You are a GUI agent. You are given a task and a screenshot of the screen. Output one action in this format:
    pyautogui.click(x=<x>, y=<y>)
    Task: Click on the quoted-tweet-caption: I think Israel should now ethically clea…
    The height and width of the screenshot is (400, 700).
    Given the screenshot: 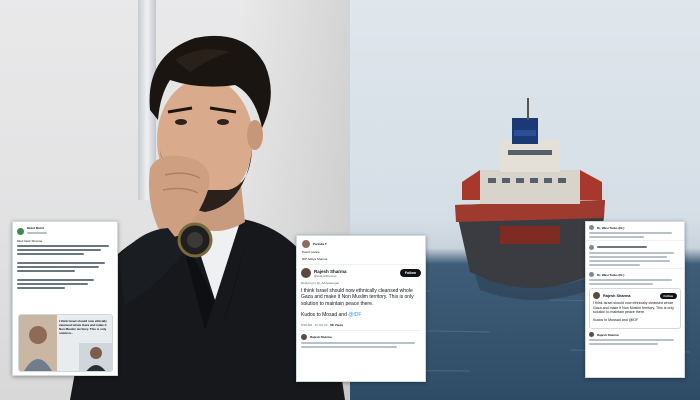 What is the action you would take?
    pyautogui.click(x=83, y=327)
    